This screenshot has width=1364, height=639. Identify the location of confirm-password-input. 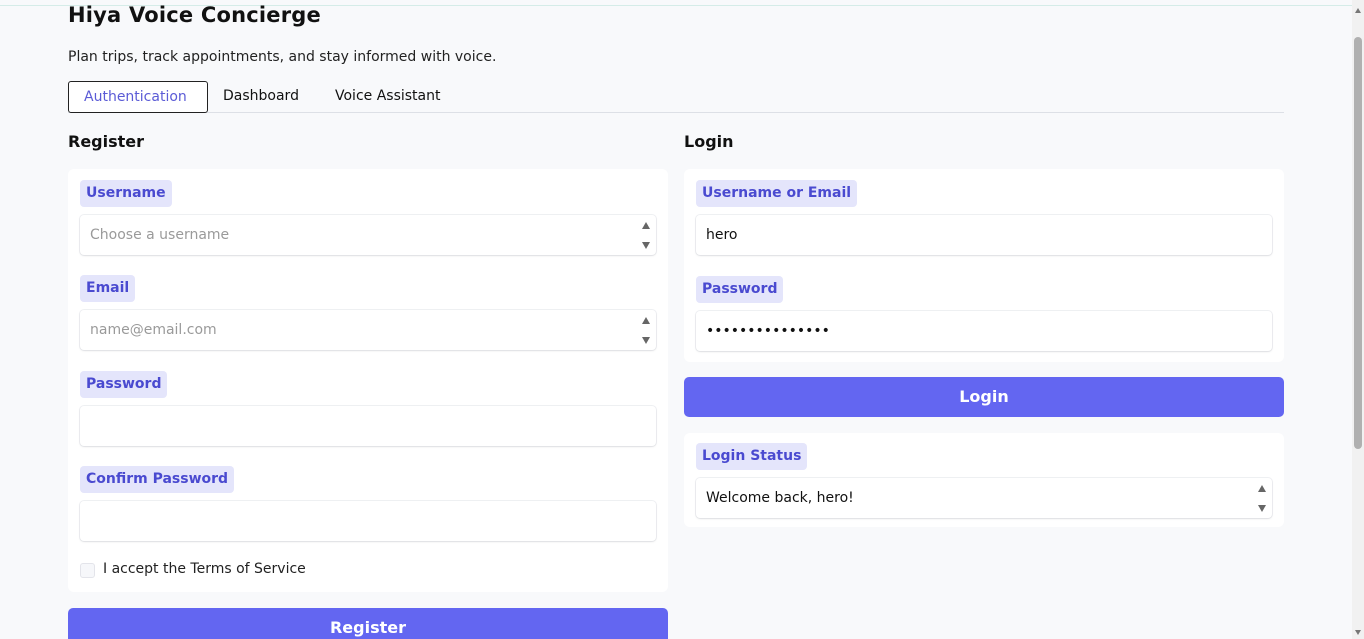
(368, 521).